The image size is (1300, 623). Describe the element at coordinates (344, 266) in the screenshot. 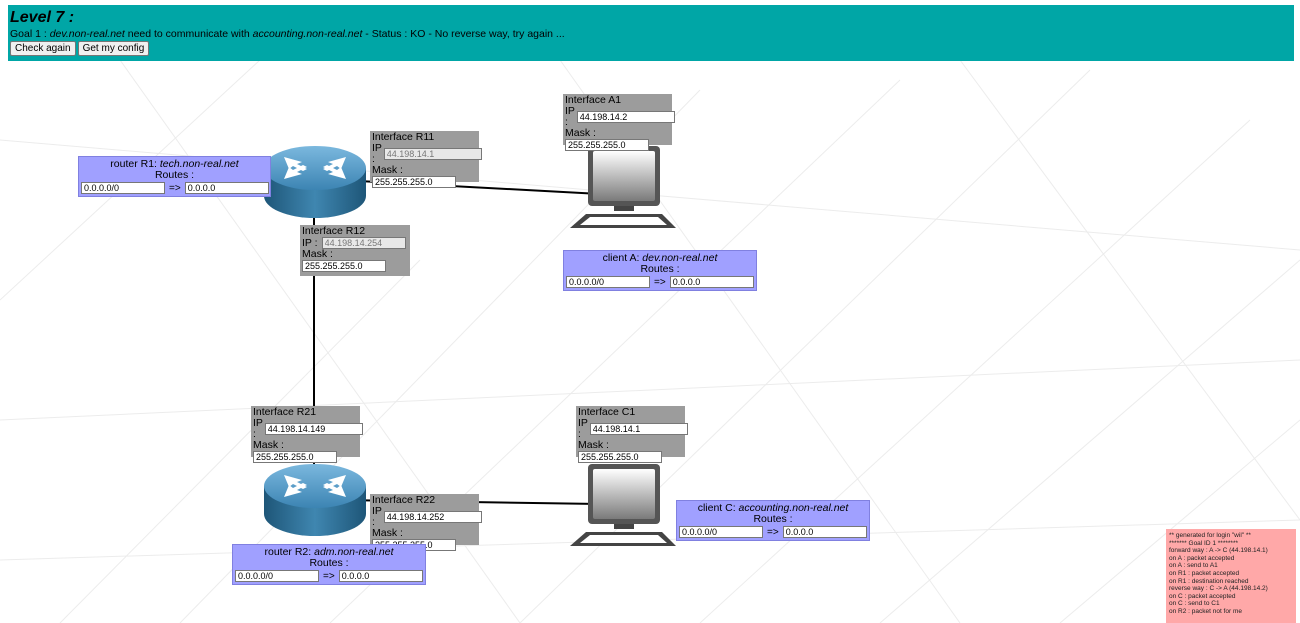

I see `interface-r12-mask-input` at that location.